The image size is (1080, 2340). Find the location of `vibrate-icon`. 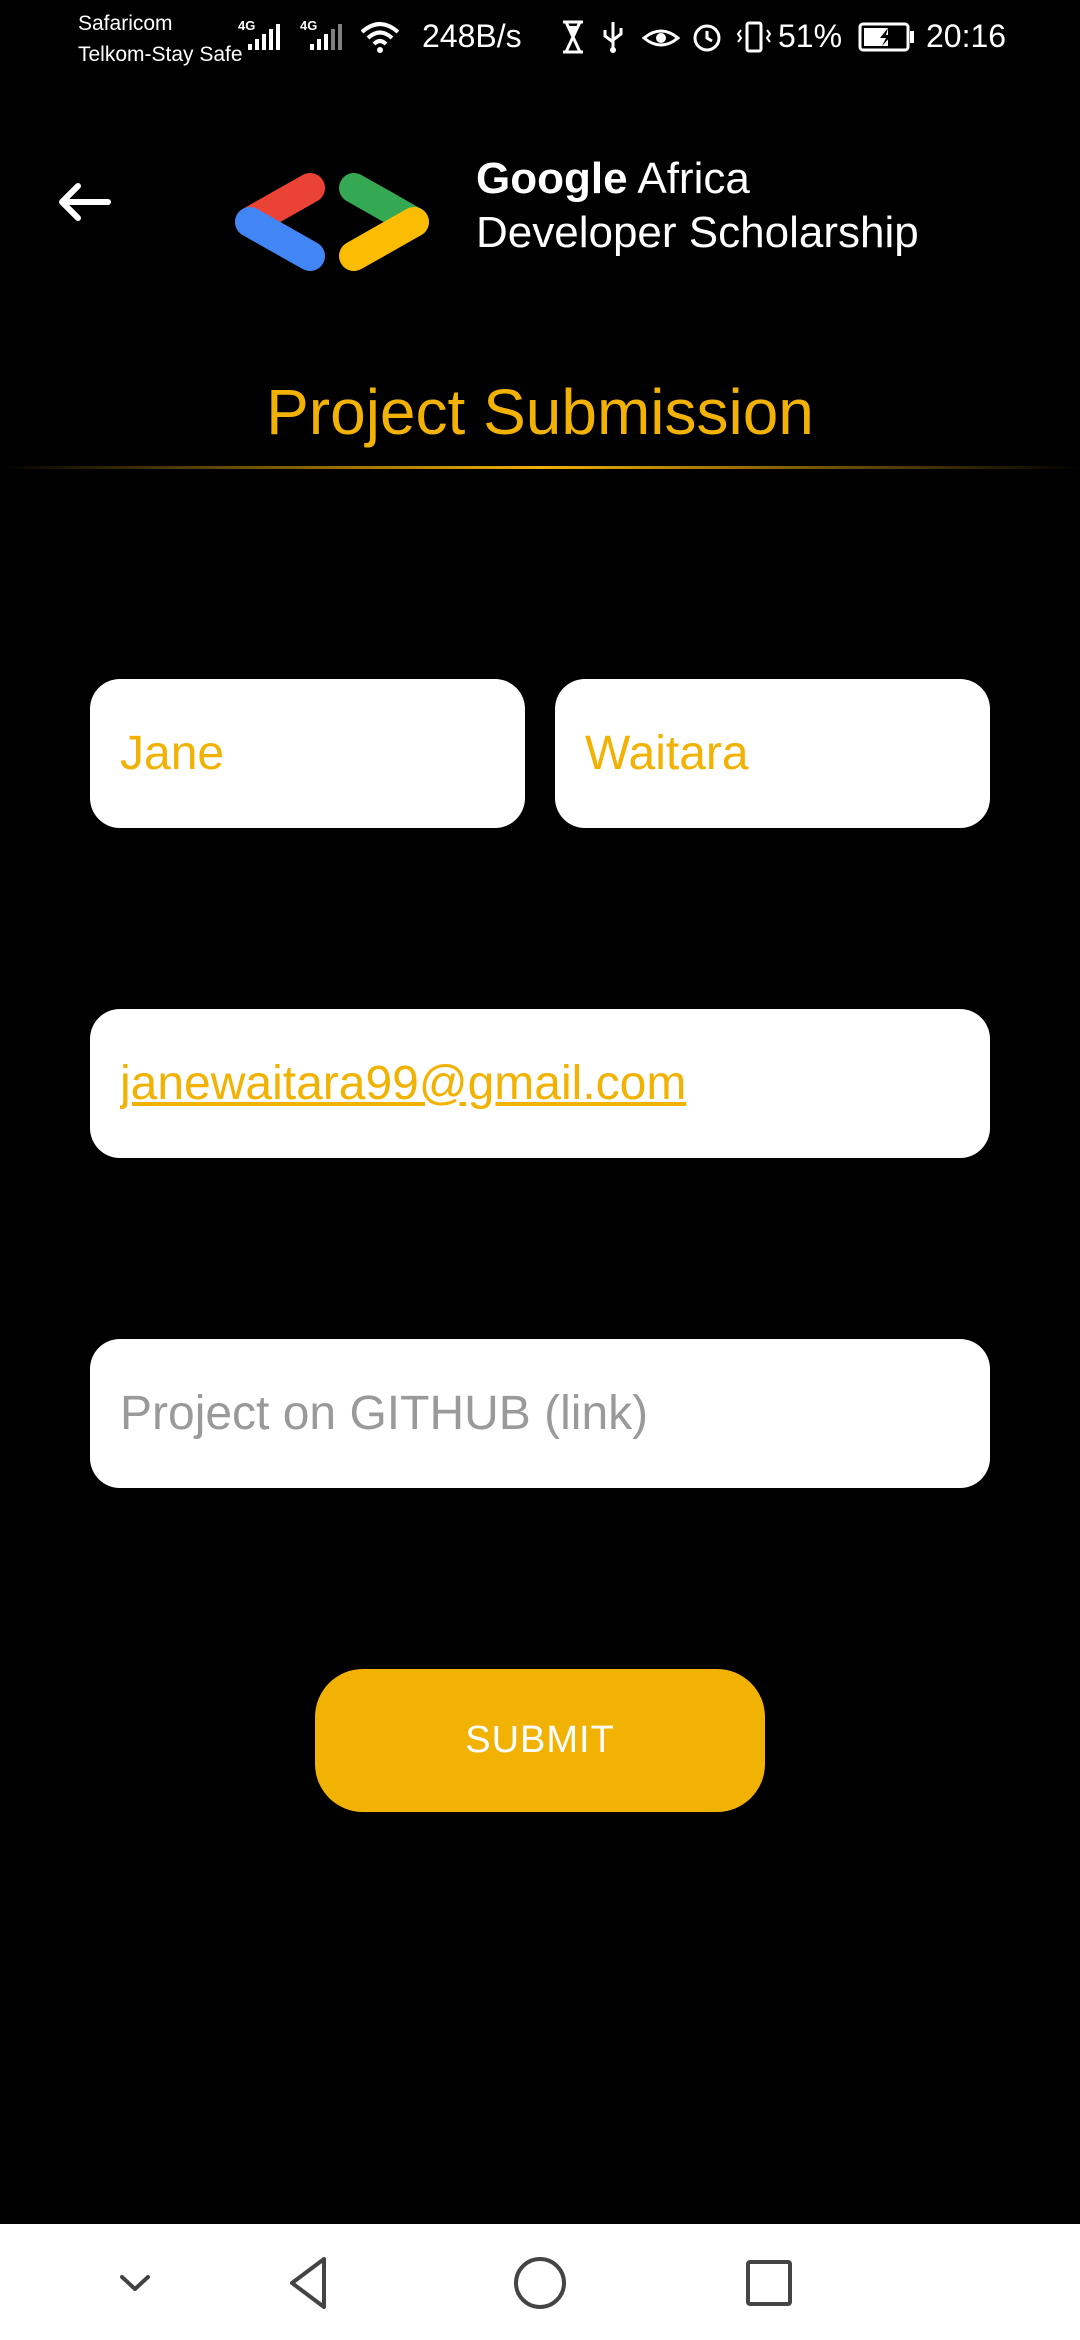

vibrate-icon is located at coordinates (754, 37).